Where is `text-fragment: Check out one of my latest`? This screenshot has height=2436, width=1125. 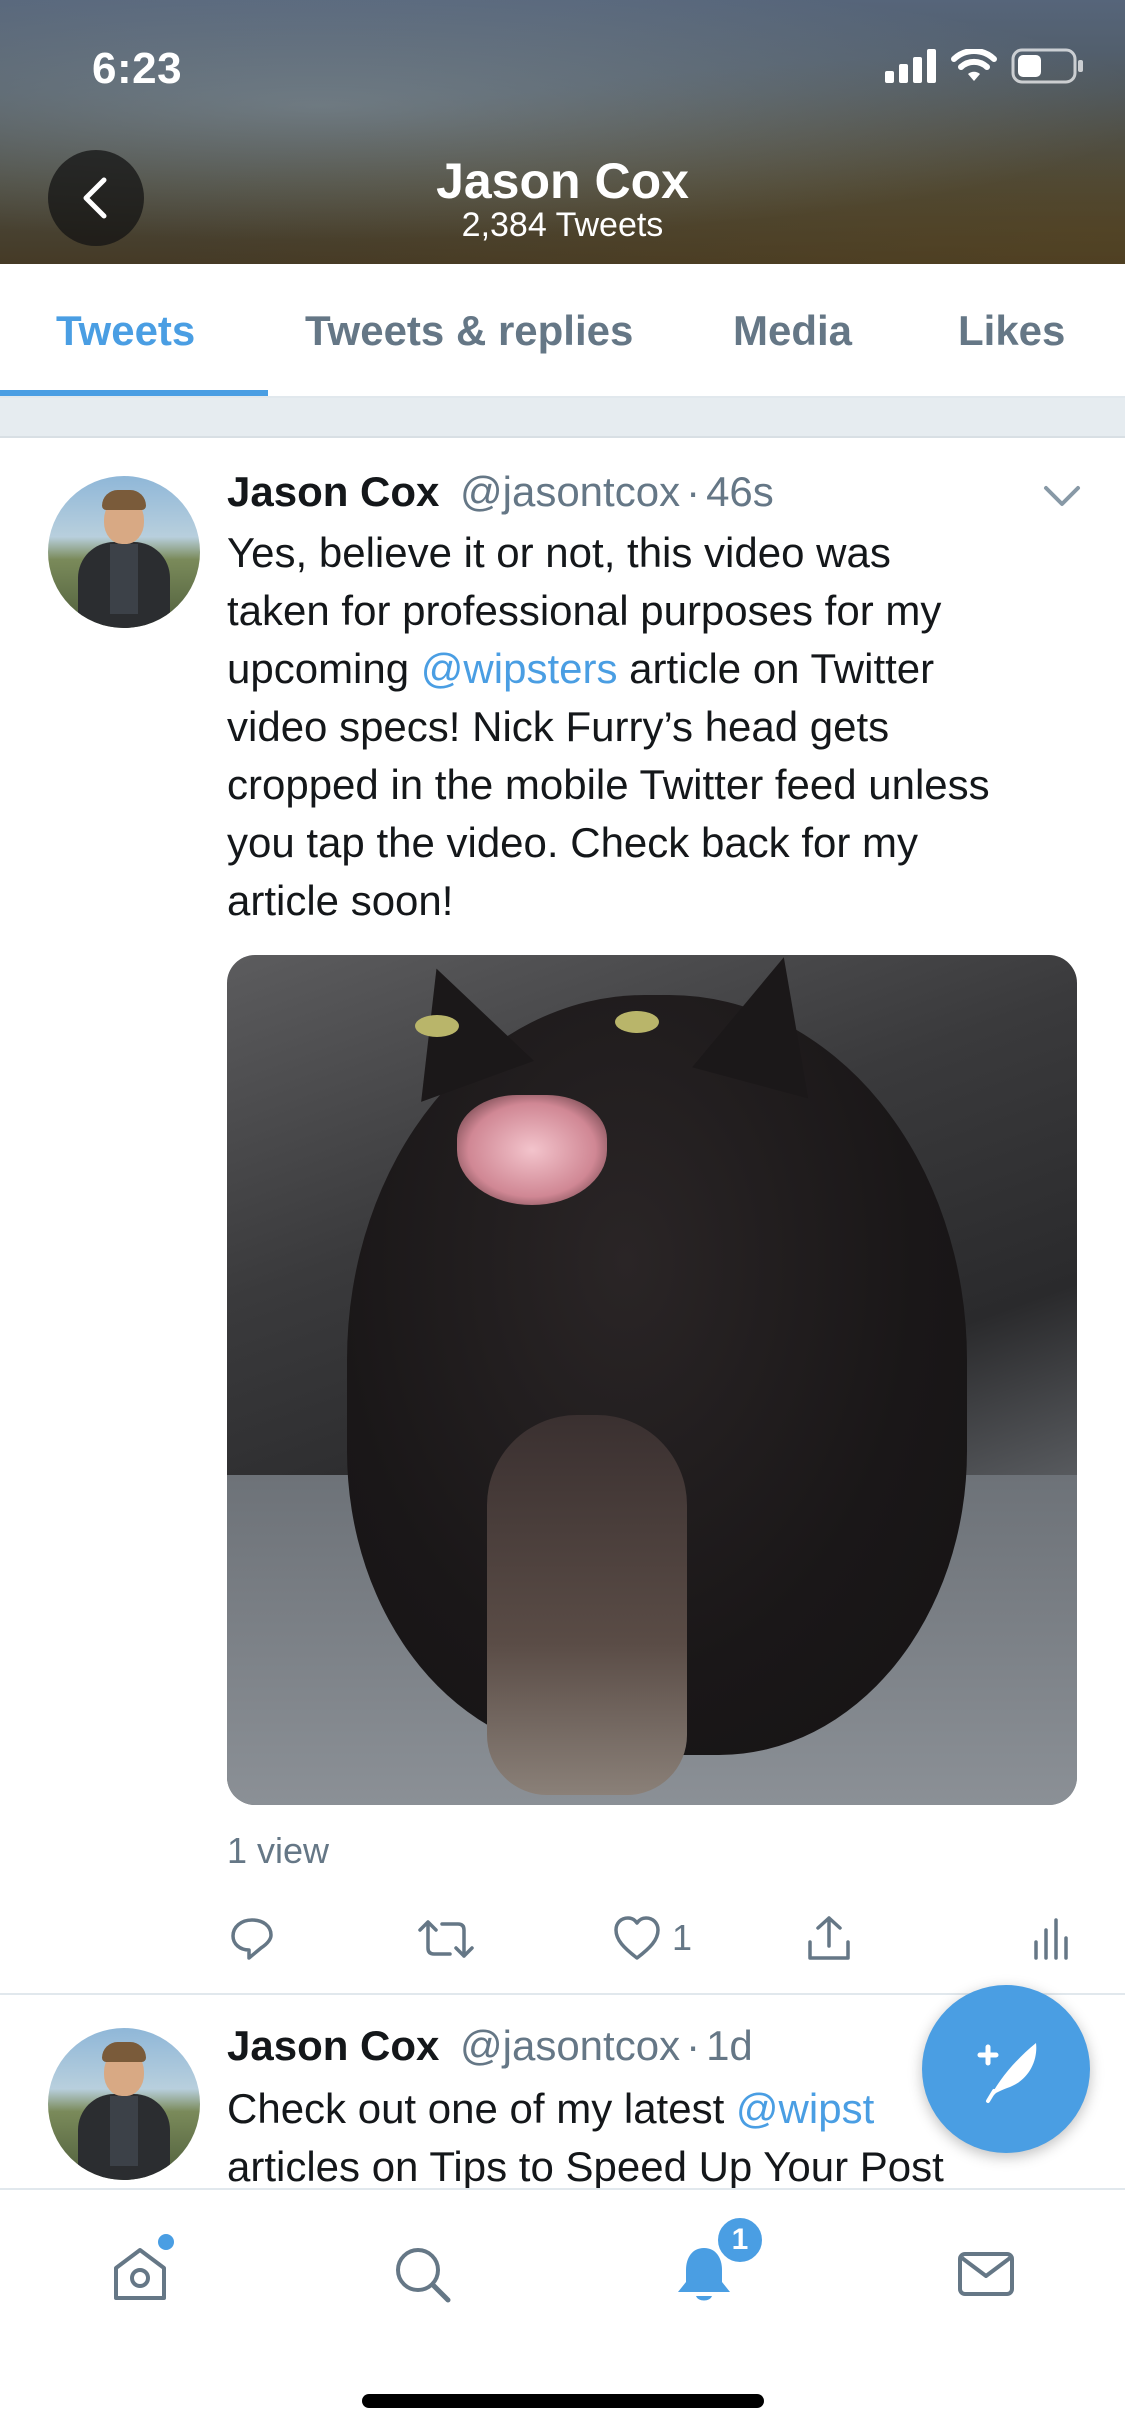 text-fragment: Check out one of my latest is located at coordinates (481, 2108).